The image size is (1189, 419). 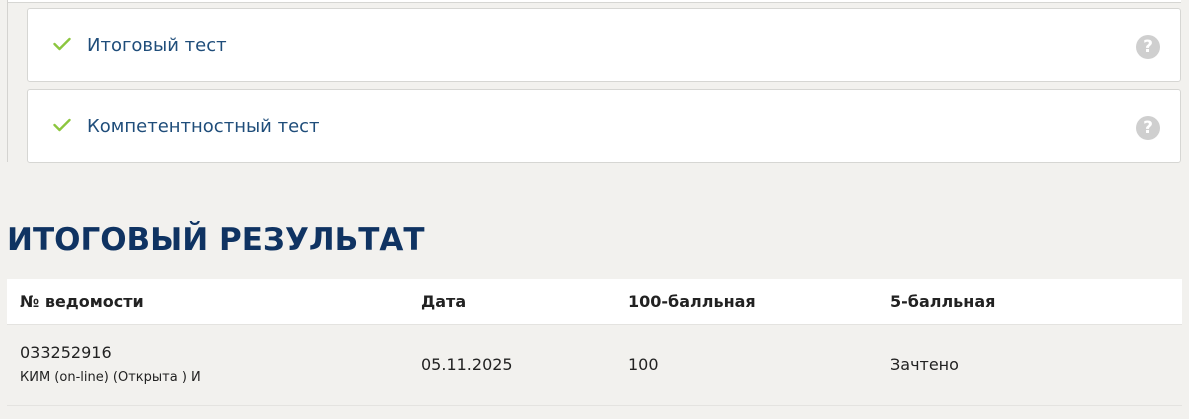 I want to click on cell-score-100: 100, so click(x=746, y=365).